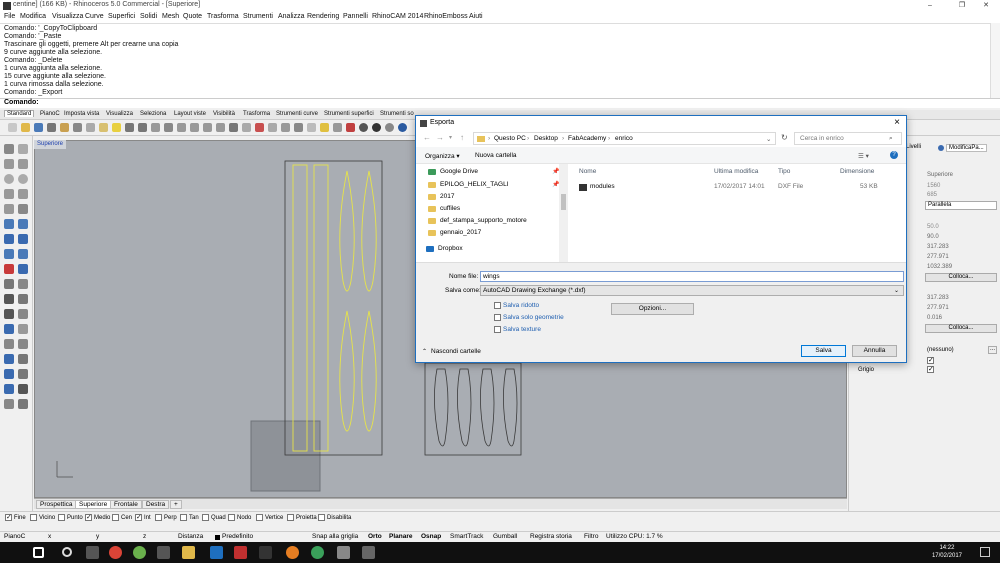  What do you see at coordinates (334, 517) in the screenshot?
I see `osnap-disabilita: Disabilita` at bounding box center [334, 517].